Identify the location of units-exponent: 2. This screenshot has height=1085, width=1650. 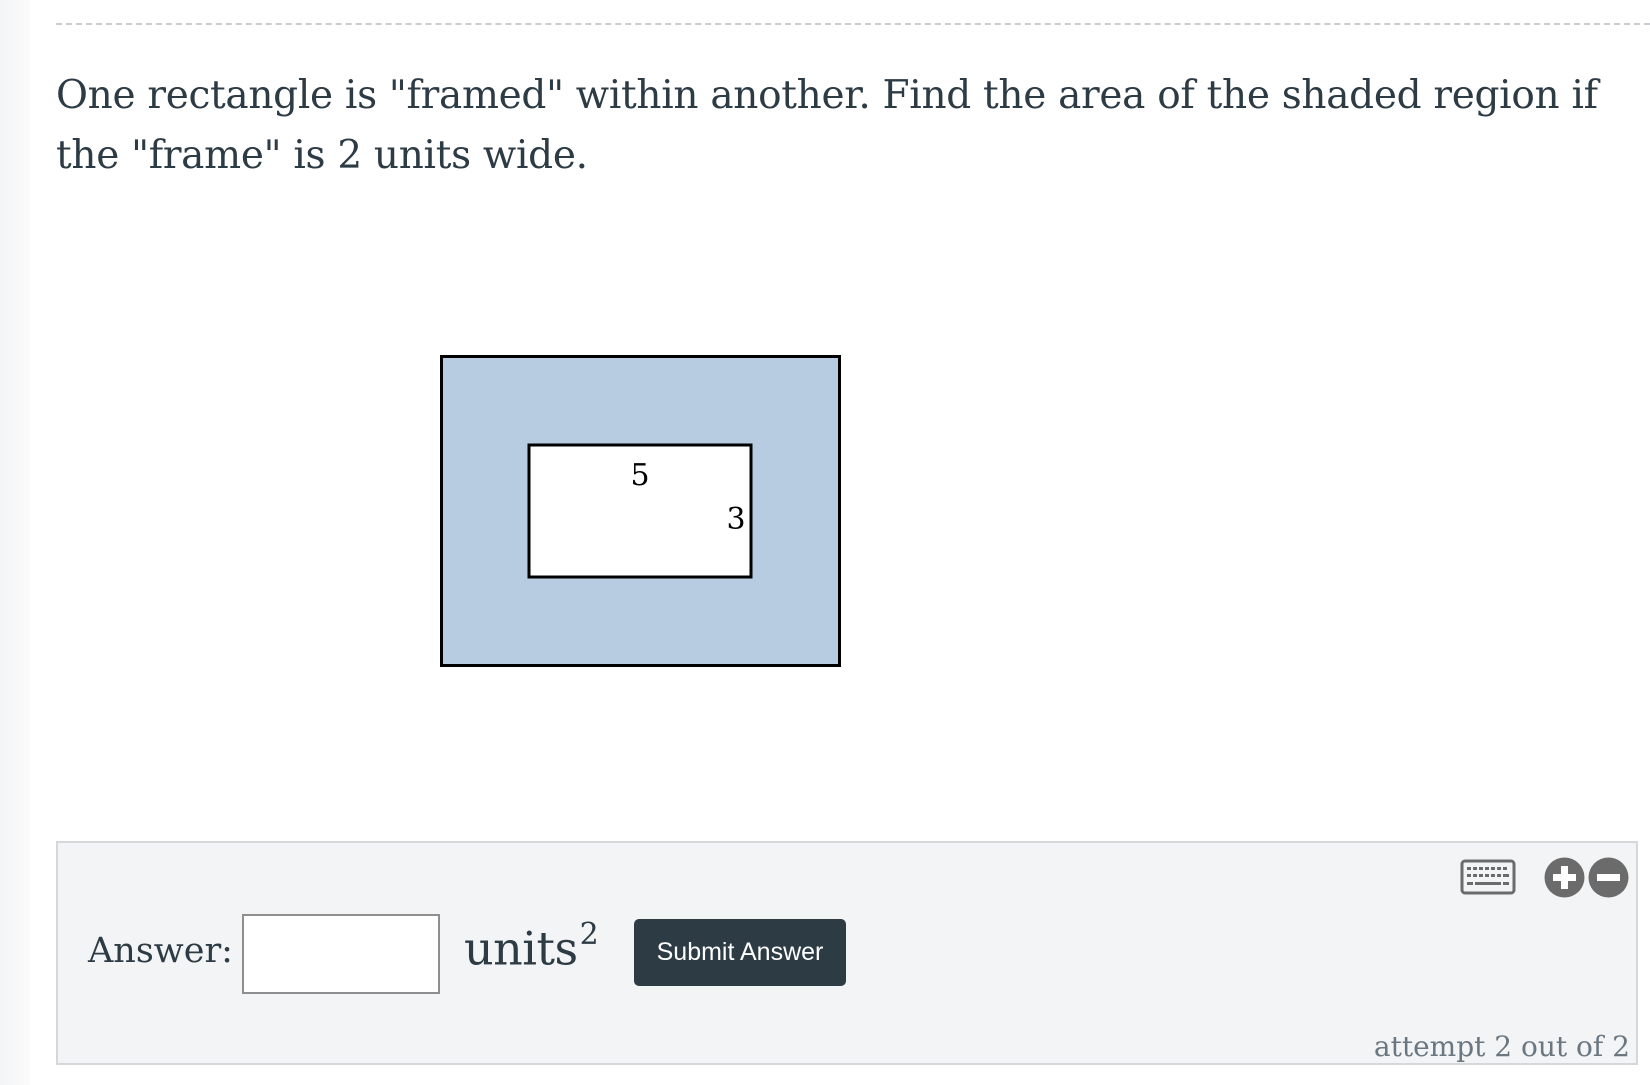
(589, 934).